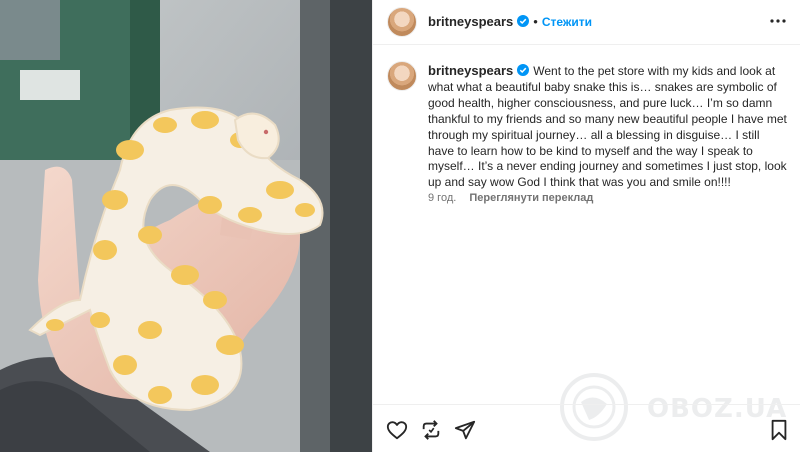 The image size is (800, 453). I want to click on caption-username: britneyspears, so click(470, 70).